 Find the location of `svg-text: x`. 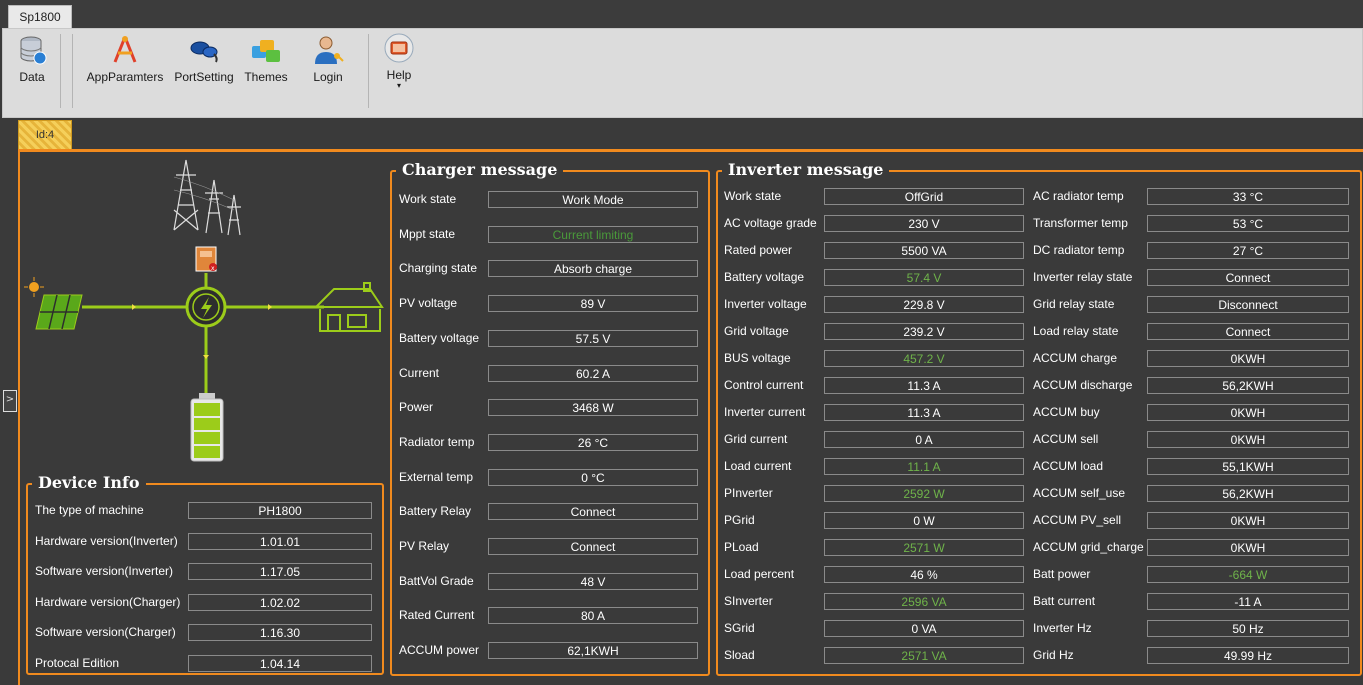

svg-text: x is located at coordinates (213, 268).